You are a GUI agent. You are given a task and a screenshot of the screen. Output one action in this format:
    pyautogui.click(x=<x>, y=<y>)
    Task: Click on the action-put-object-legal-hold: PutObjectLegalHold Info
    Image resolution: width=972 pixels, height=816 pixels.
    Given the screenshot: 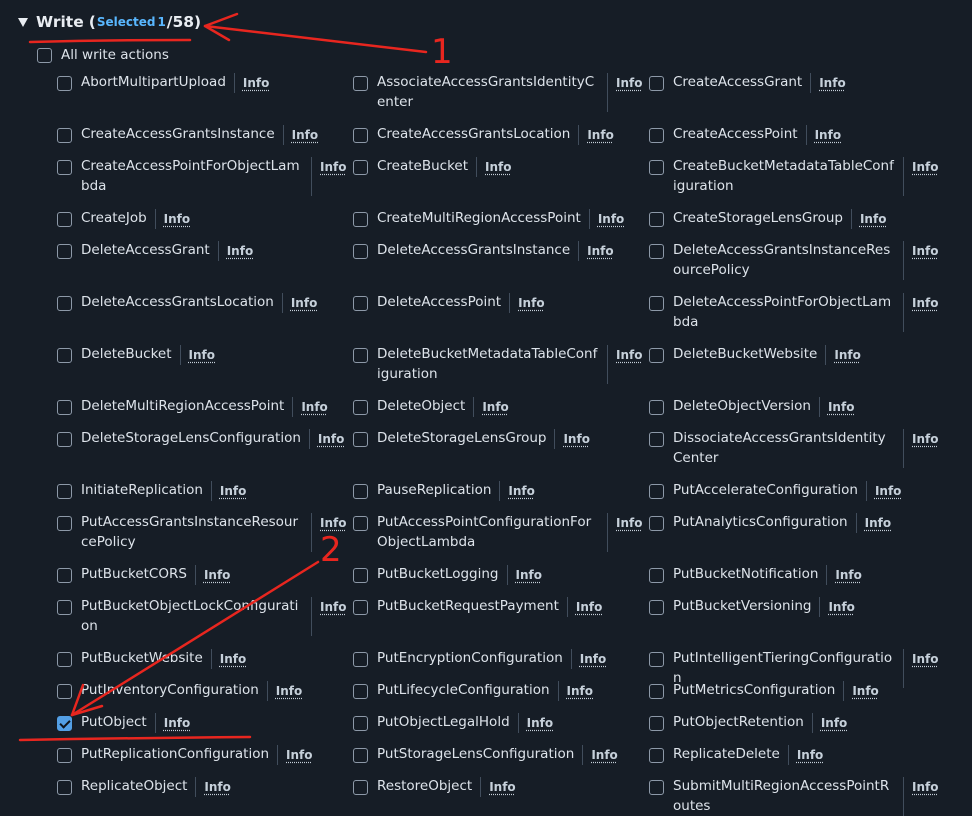 What is the action you would take?
    pyautogui.click(x=498, y=723)
    